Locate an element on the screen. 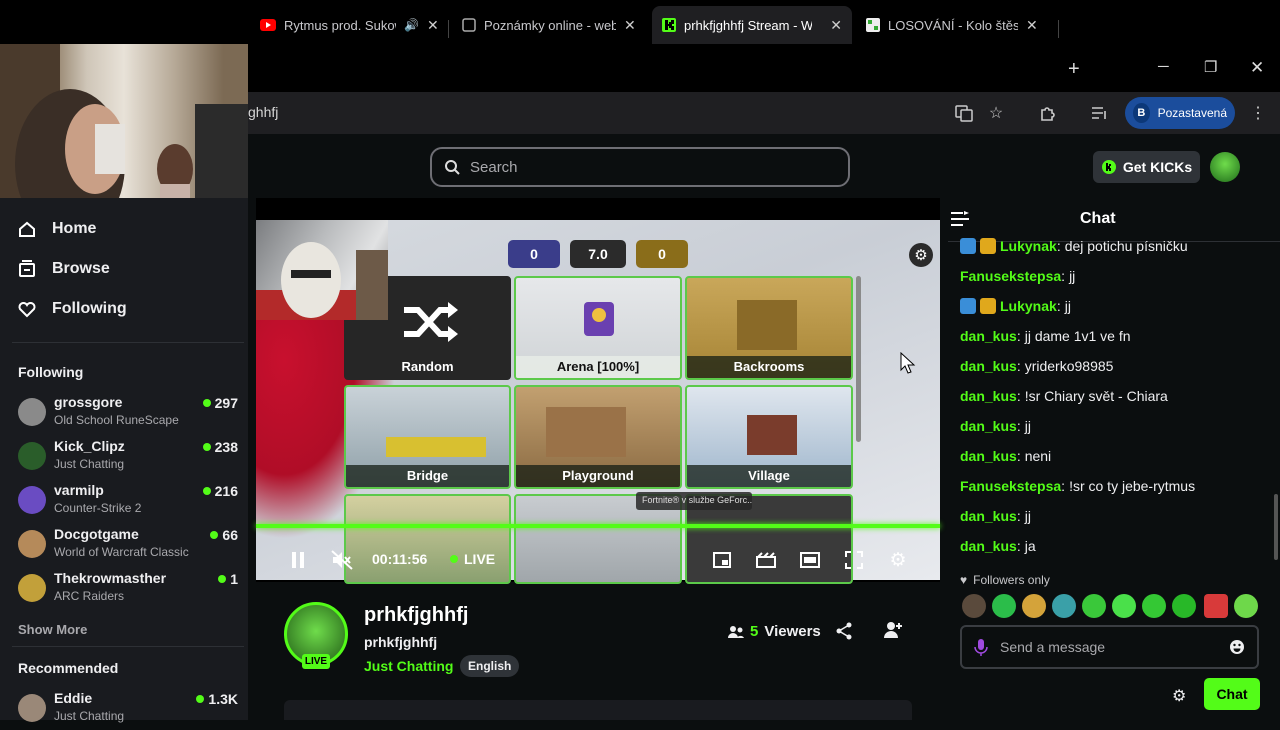 The height and width of the screenshot is (730, 1280). url-text: ghhfj is located at coordinates (263, 112).